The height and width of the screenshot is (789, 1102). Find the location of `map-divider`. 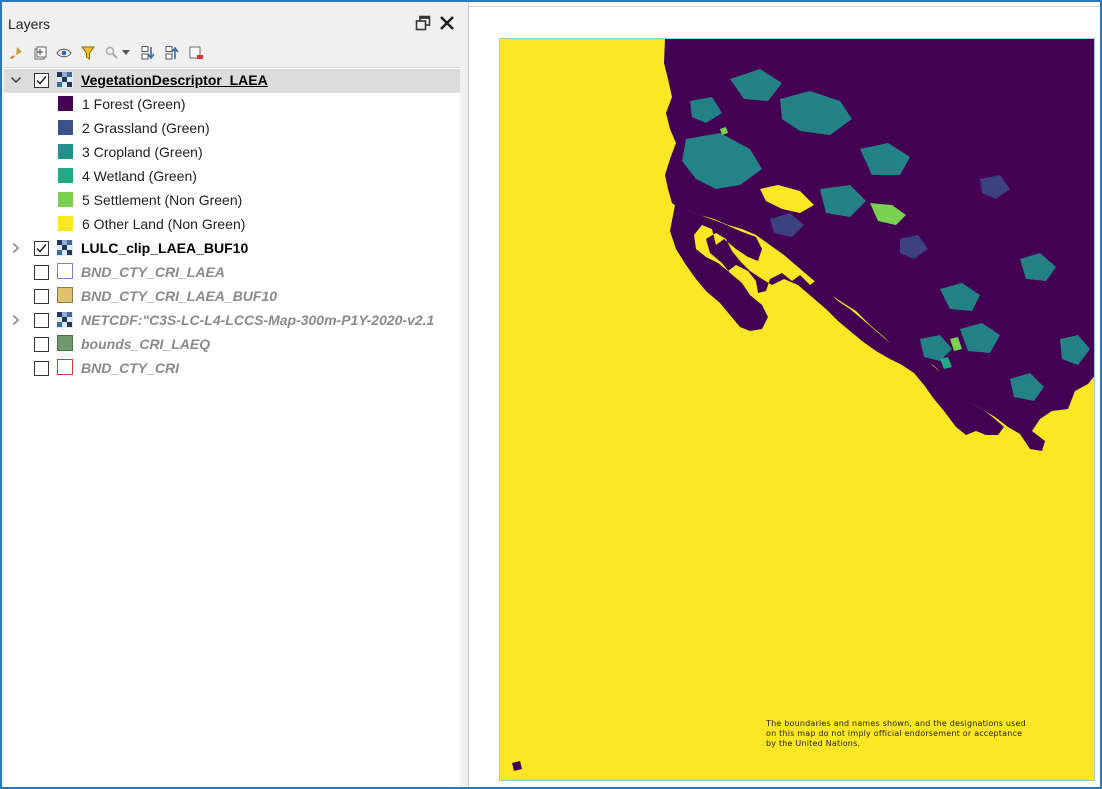

map-divider is located at coordinates (784, 6).